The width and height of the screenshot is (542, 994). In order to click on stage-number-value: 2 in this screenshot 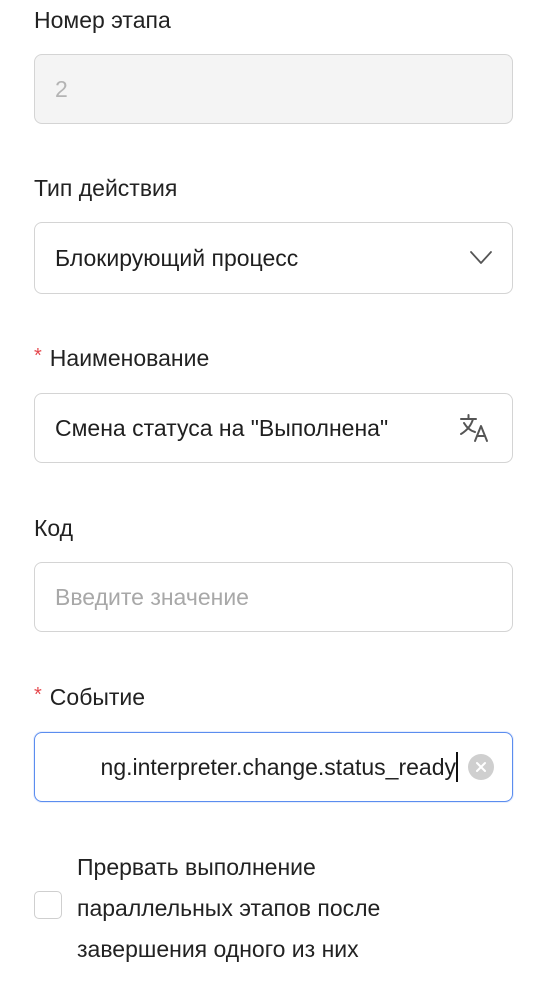, I will do `click(61, 89)`.